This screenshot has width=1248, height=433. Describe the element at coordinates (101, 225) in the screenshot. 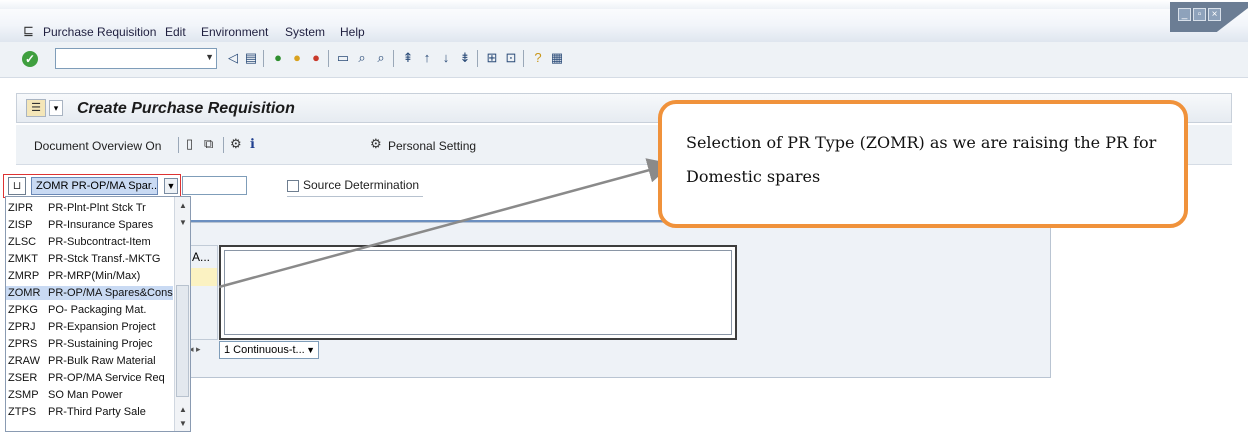

I see `option-label: PR-Insurance Spares` at that location.